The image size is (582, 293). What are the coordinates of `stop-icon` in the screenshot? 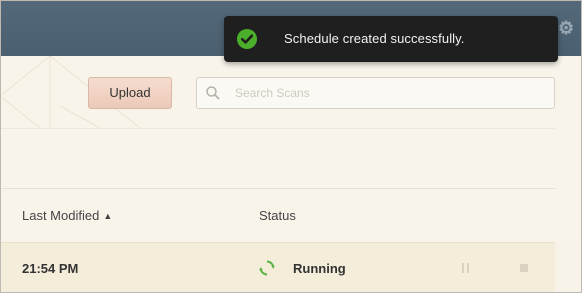 It's located at (524, 268).